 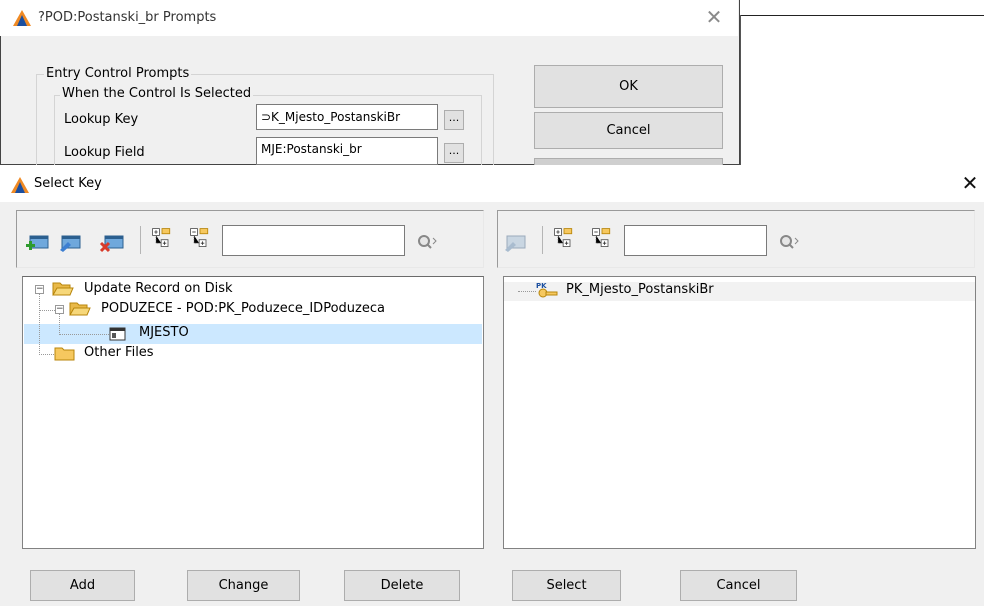 What do you see at coordinates (101, 119) in the screenshot?
I see `lookup-key-label: Lookup Key` at bounding box center [101, 119].